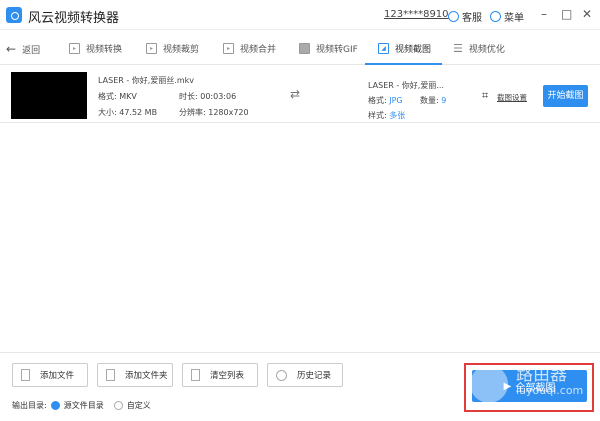 The width and height of the screenshot is (600, 421). What do you see at coordinates (566, 14) in the screenshot?
I see `maximize-button: □` at bounding box center [566, 14].